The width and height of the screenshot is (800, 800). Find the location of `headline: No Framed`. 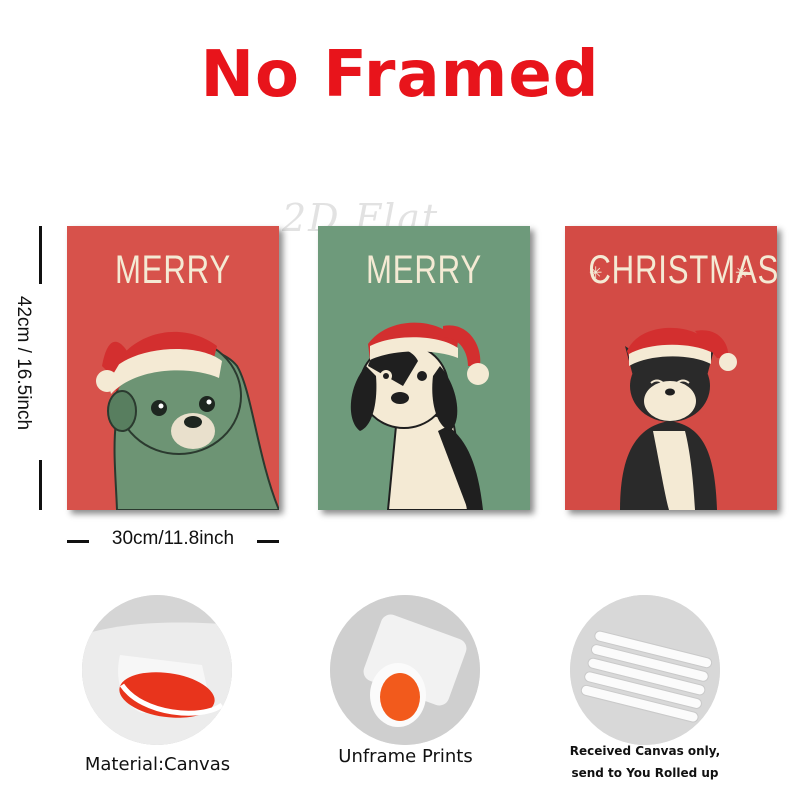

headline: No Framed is located at coordinates (400, 75).